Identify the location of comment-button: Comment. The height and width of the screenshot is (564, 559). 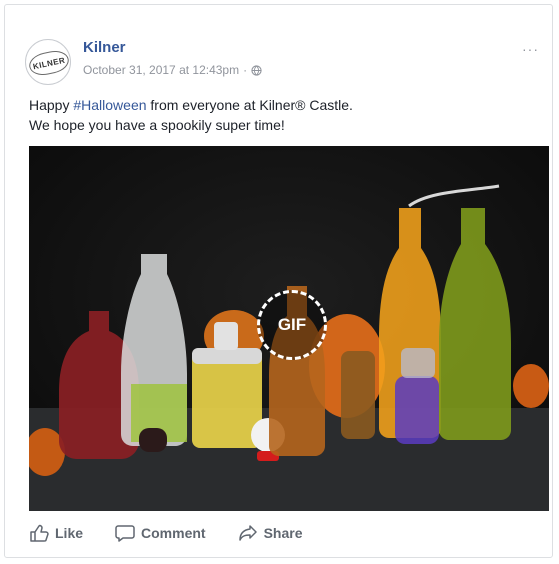
(160, 533).